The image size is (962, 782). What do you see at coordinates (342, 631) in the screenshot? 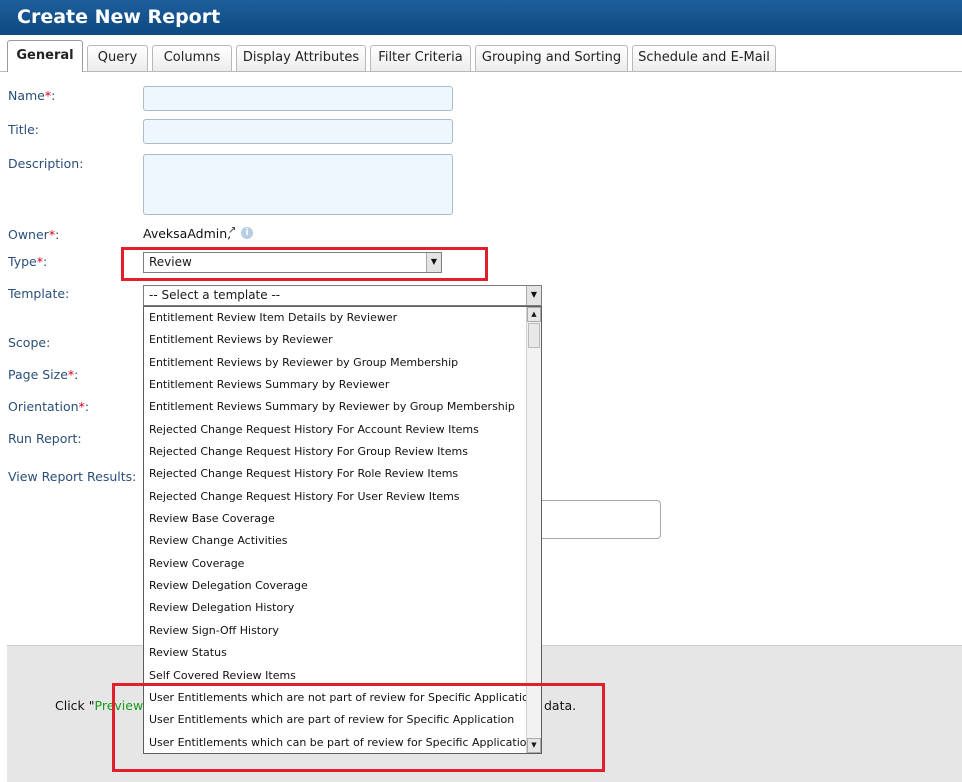
I see `list-item: Review Sign-Off History` at bounding box center [342, 631].